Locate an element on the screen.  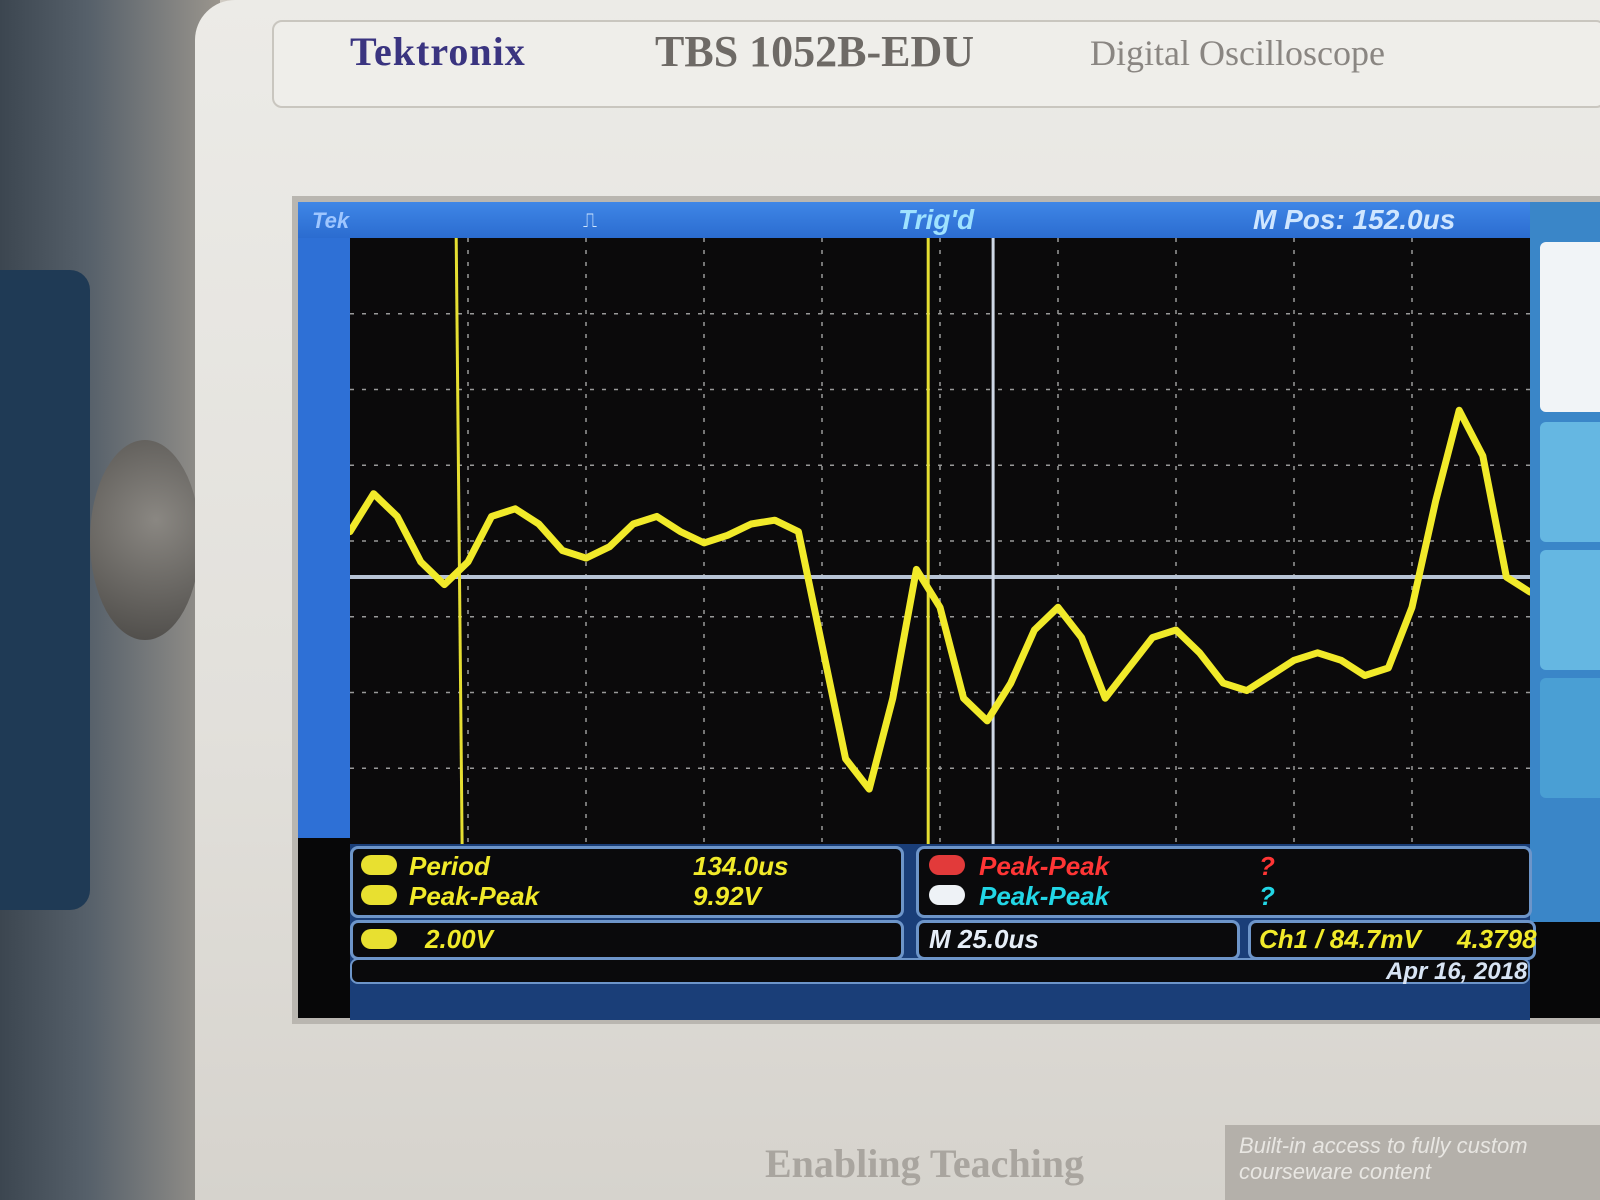
measurement-box-2: Peak-Peak ? Peak-Peak ? is located at coordinates (1224, 882).